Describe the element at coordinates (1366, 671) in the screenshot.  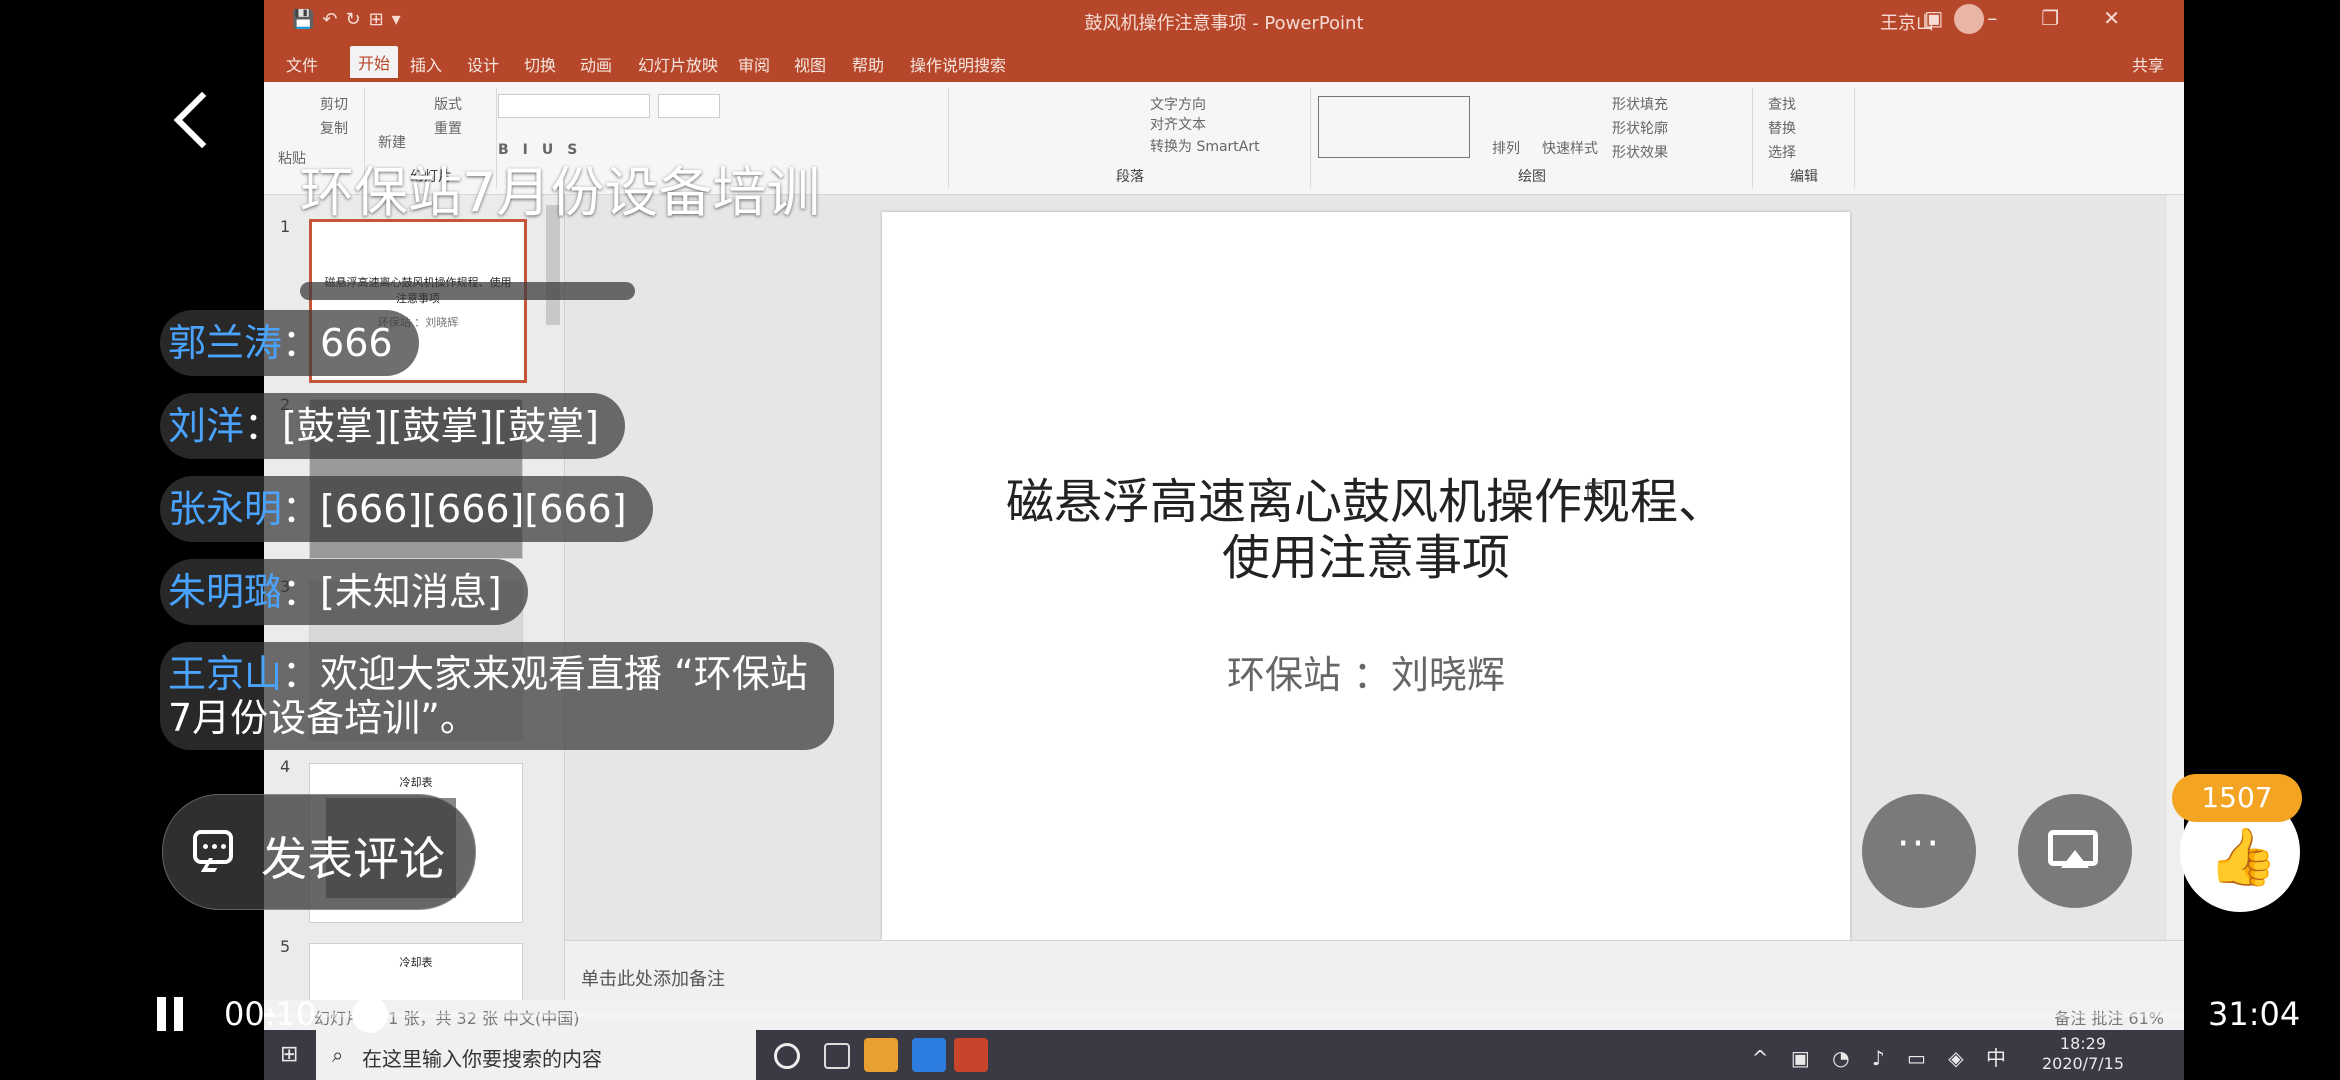
I see `slide-subtitle: 环保站 ：刘晓辉` at that location.